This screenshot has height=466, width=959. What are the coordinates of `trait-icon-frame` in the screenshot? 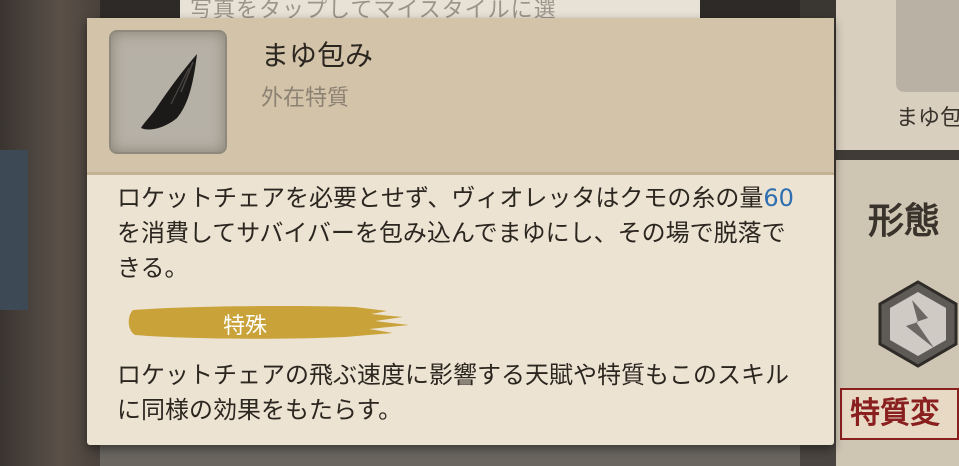 It's located at (168, 92).